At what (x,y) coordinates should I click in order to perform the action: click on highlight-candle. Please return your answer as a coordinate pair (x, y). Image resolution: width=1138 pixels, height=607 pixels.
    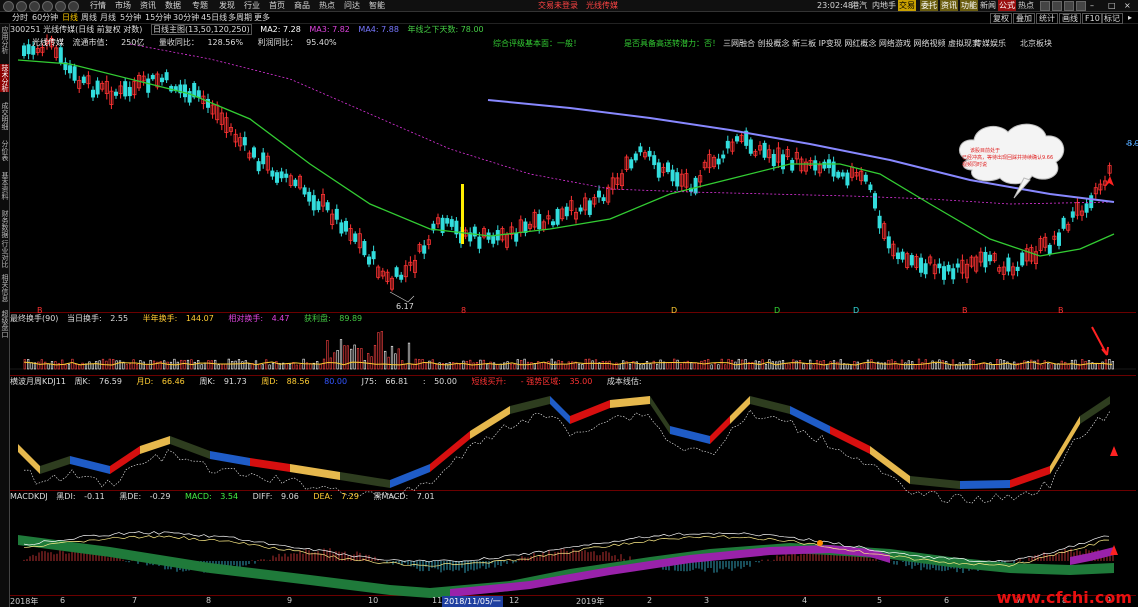
    Looking at the image, I should click on (462, 214).